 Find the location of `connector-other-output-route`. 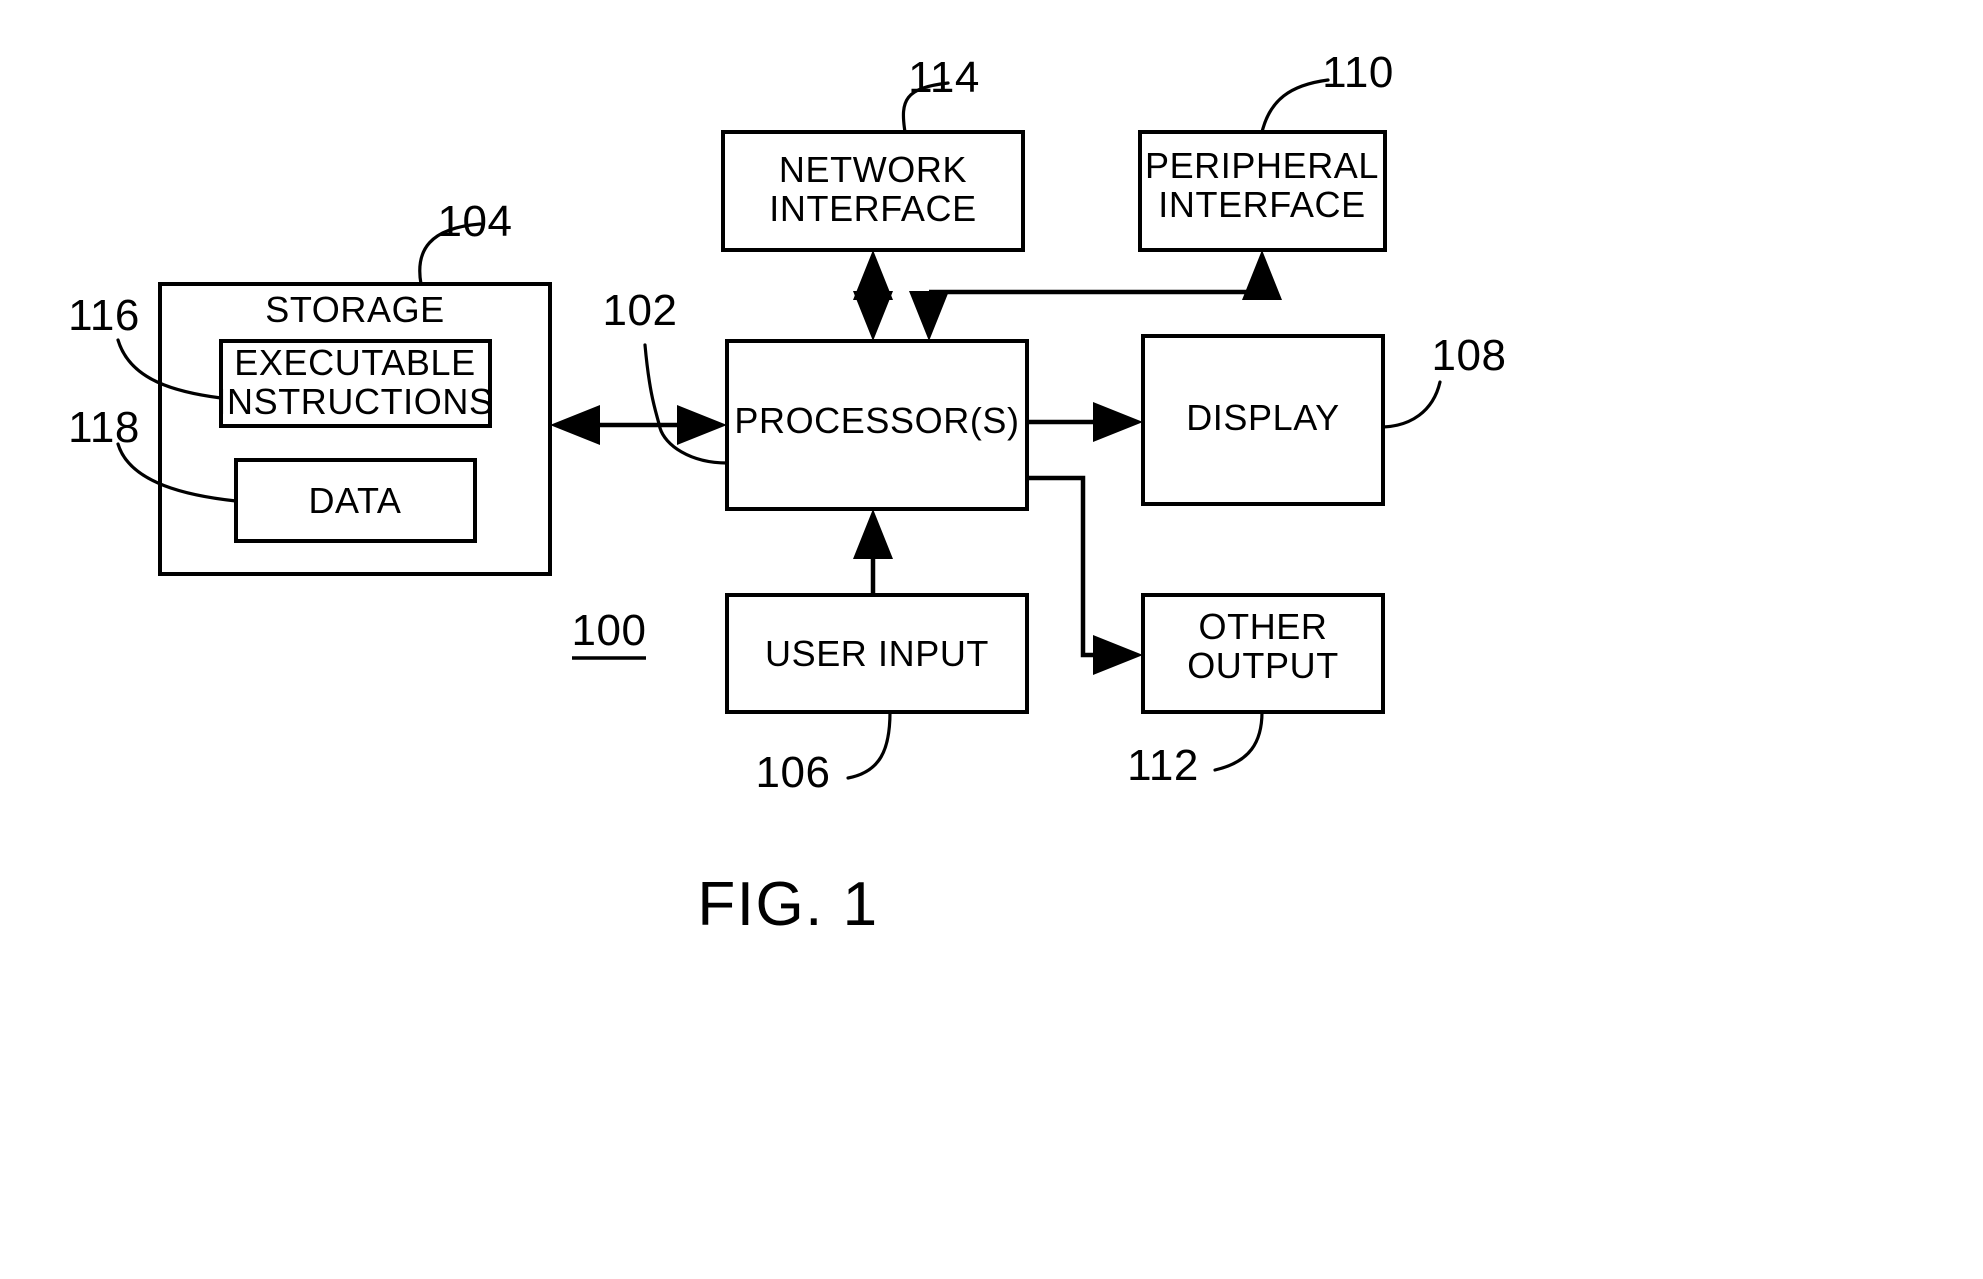

connector-other-output-route is located at coordinates (1068, 566).